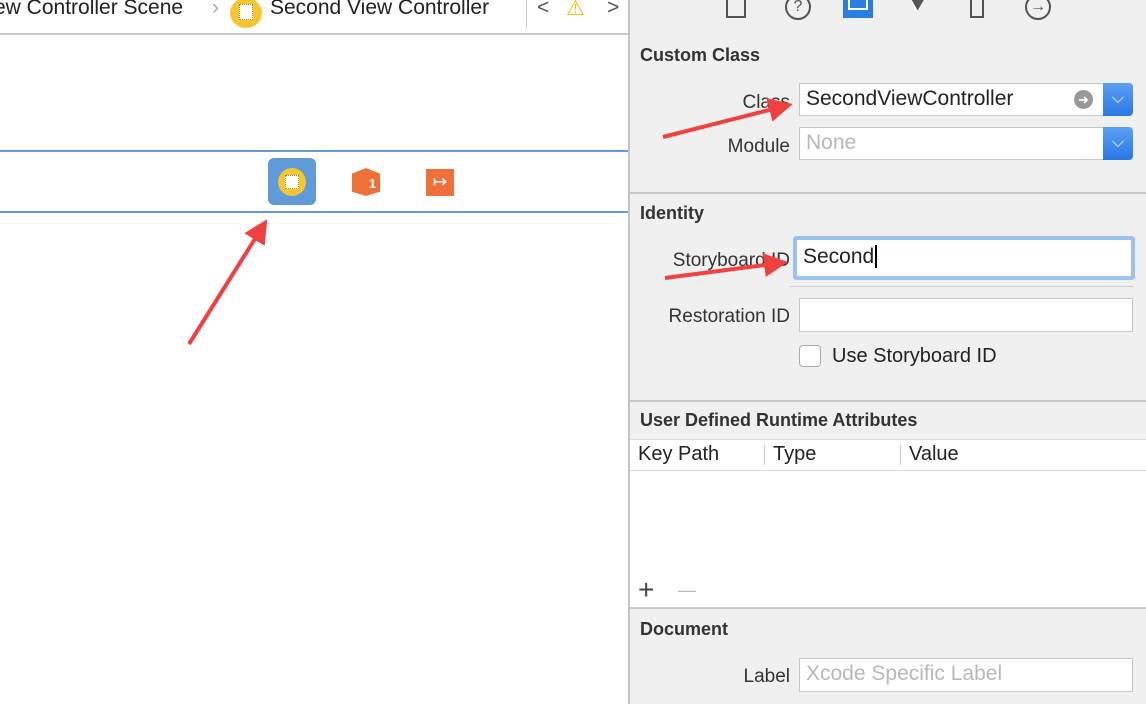 This screenshot has height=704, width=1146. I want to click on annotation-arrow-dock-icon, so click(227, 282).